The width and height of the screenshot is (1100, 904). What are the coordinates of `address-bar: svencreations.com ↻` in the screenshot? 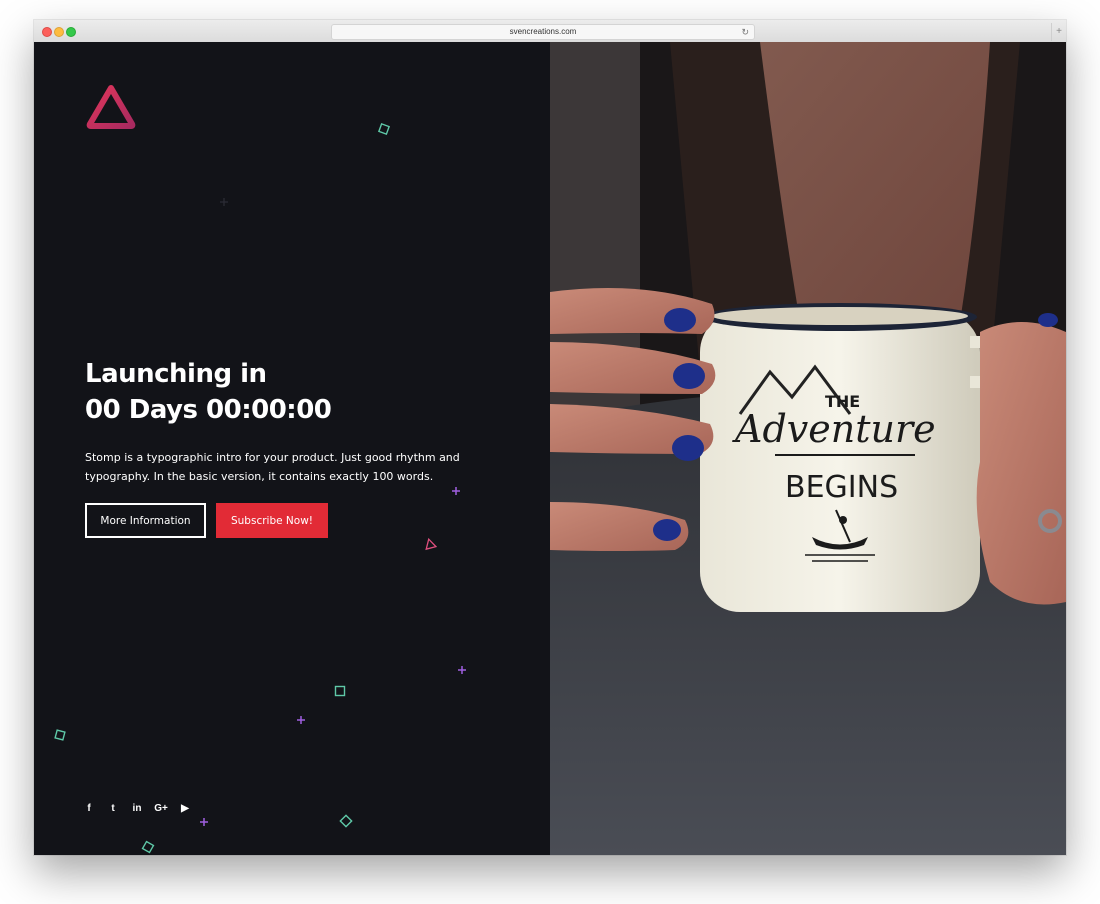 It's located at (543, 32).